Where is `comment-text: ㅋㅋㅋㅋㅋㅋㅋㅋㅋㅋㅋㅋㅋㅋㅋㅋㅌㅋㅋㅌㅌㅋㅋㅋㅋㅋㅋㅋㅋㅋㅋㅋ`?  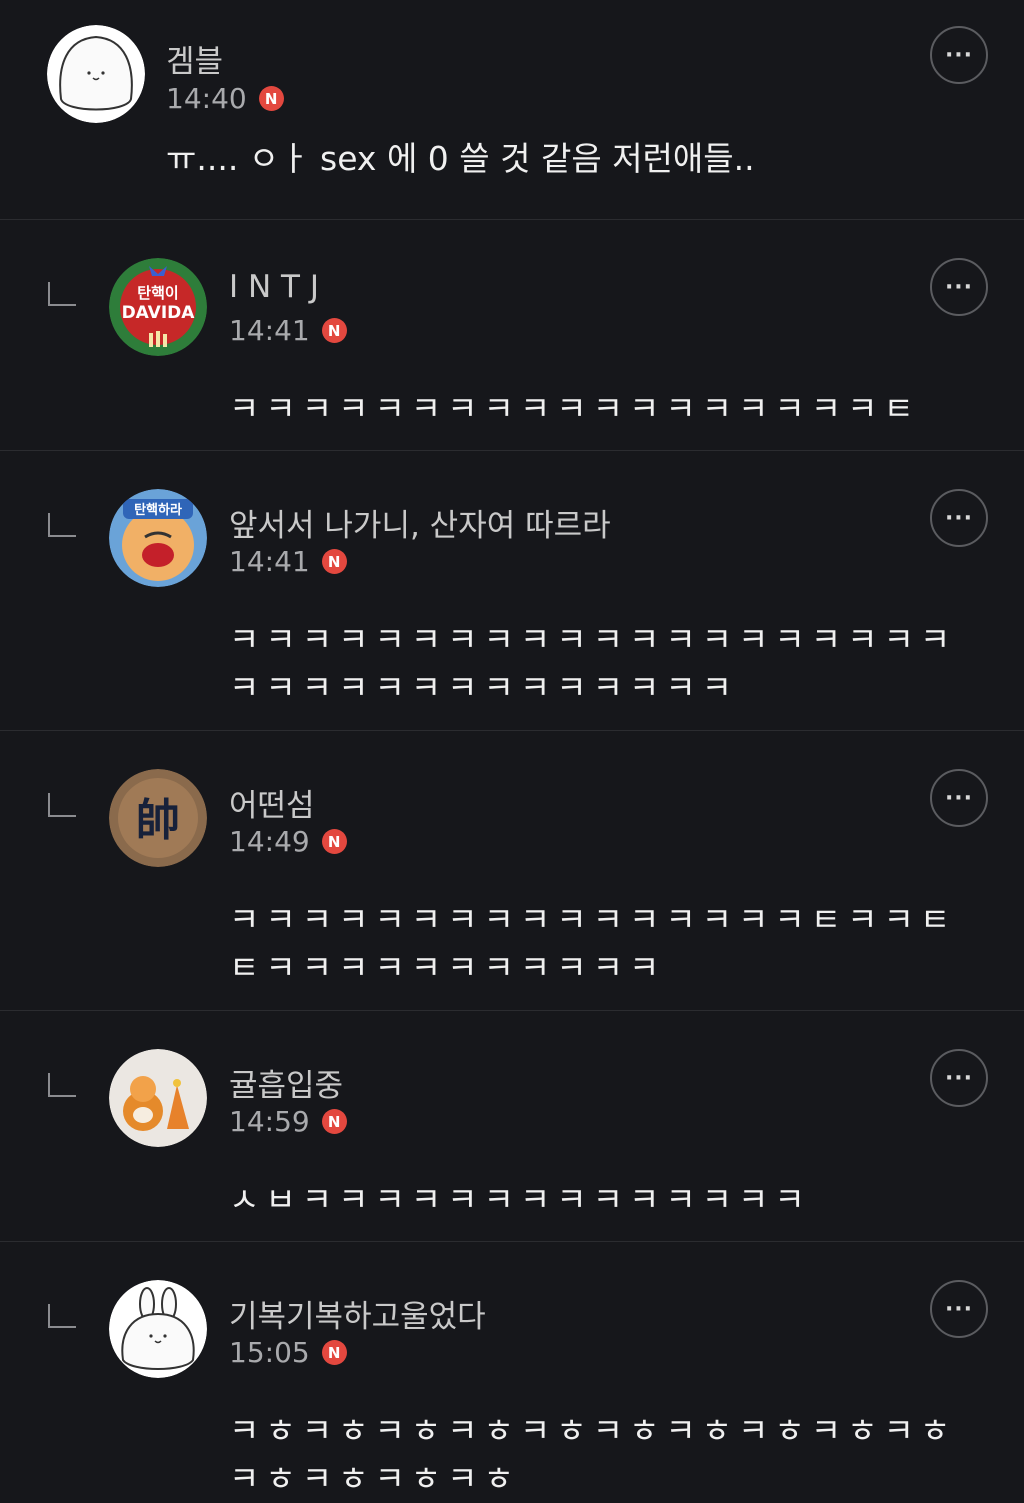
comment-text: ㅋㅋㅋㅋㅋㅋㅋㅋㅋㅋㅋㅋㅋㅋㅋㅋㅌㅋㅋㅌㅌㅋㅋㅋㅋㅋㅋㅋㅋㅋㅋㅋ is located at coordinates (593, 943).